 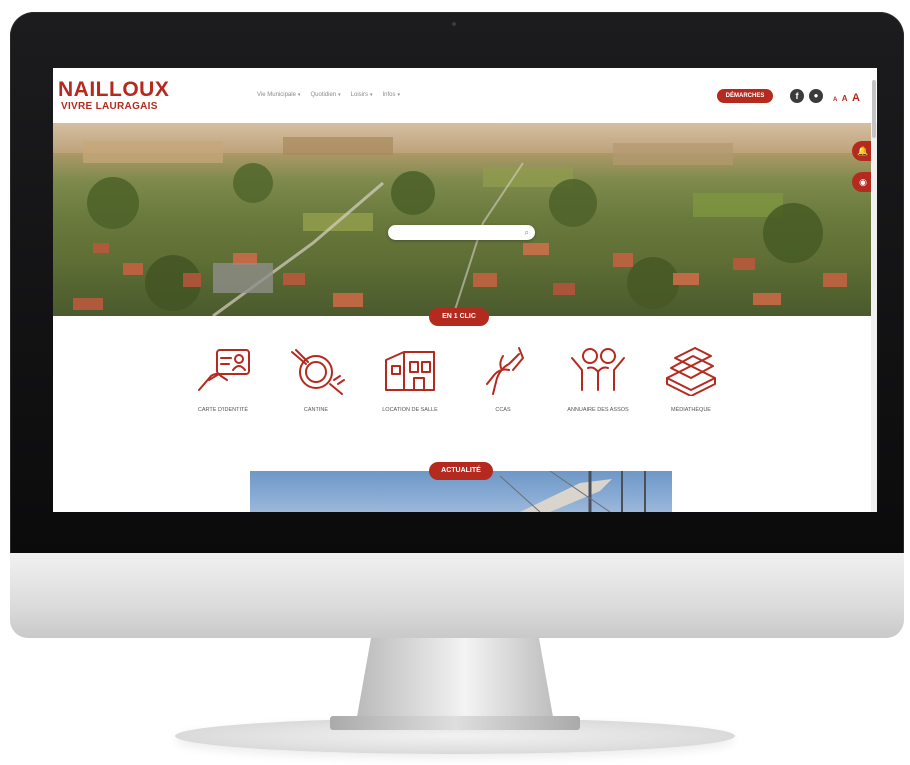 I want to click on quick-link-location-salle: LOCATION DE SALLE, so click(x=410, y=379).